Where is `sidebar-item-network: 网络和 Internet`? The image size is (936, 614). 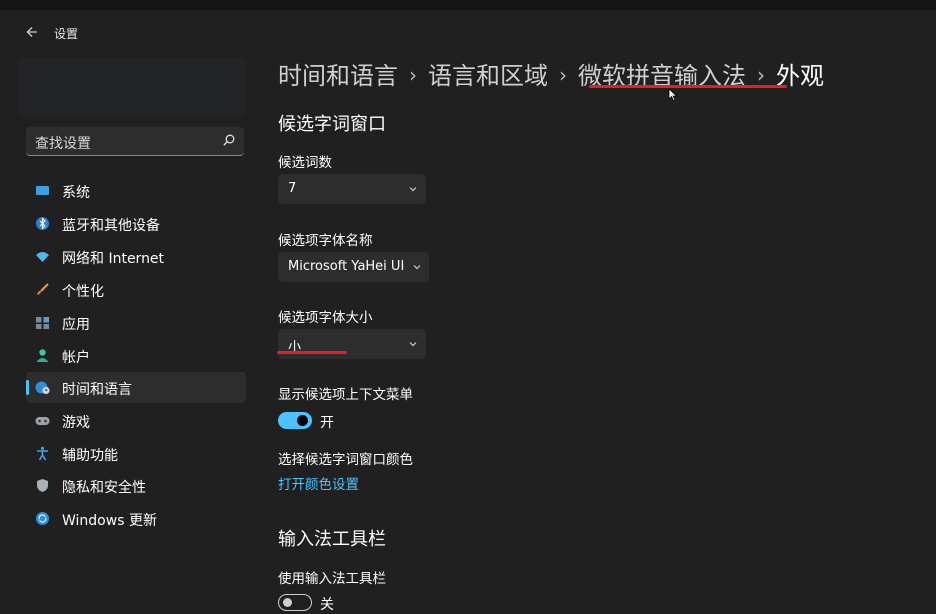
sidebar-item-network: 网络和 Internet is located at coordinates (136, 256).